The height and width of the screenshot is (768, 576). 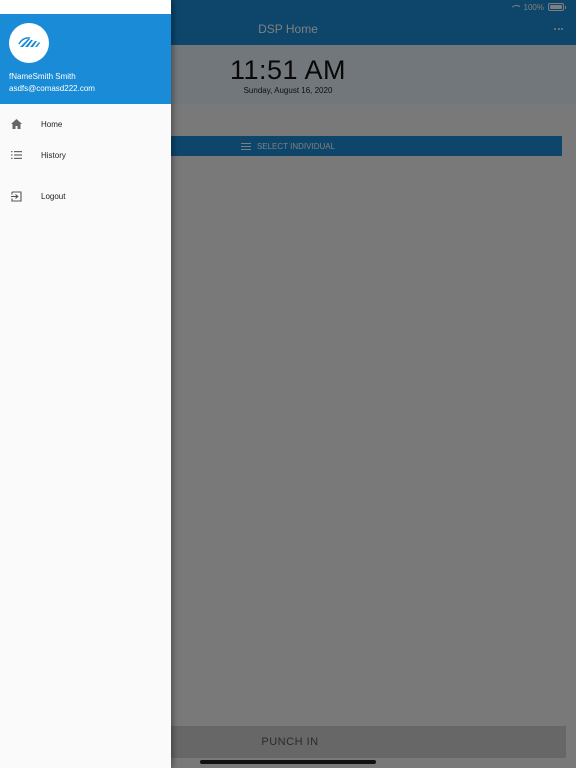 What do you see at coordinates (16, 124) in the screenshot?
I see `home-icon` at bounding box center [16, 124].